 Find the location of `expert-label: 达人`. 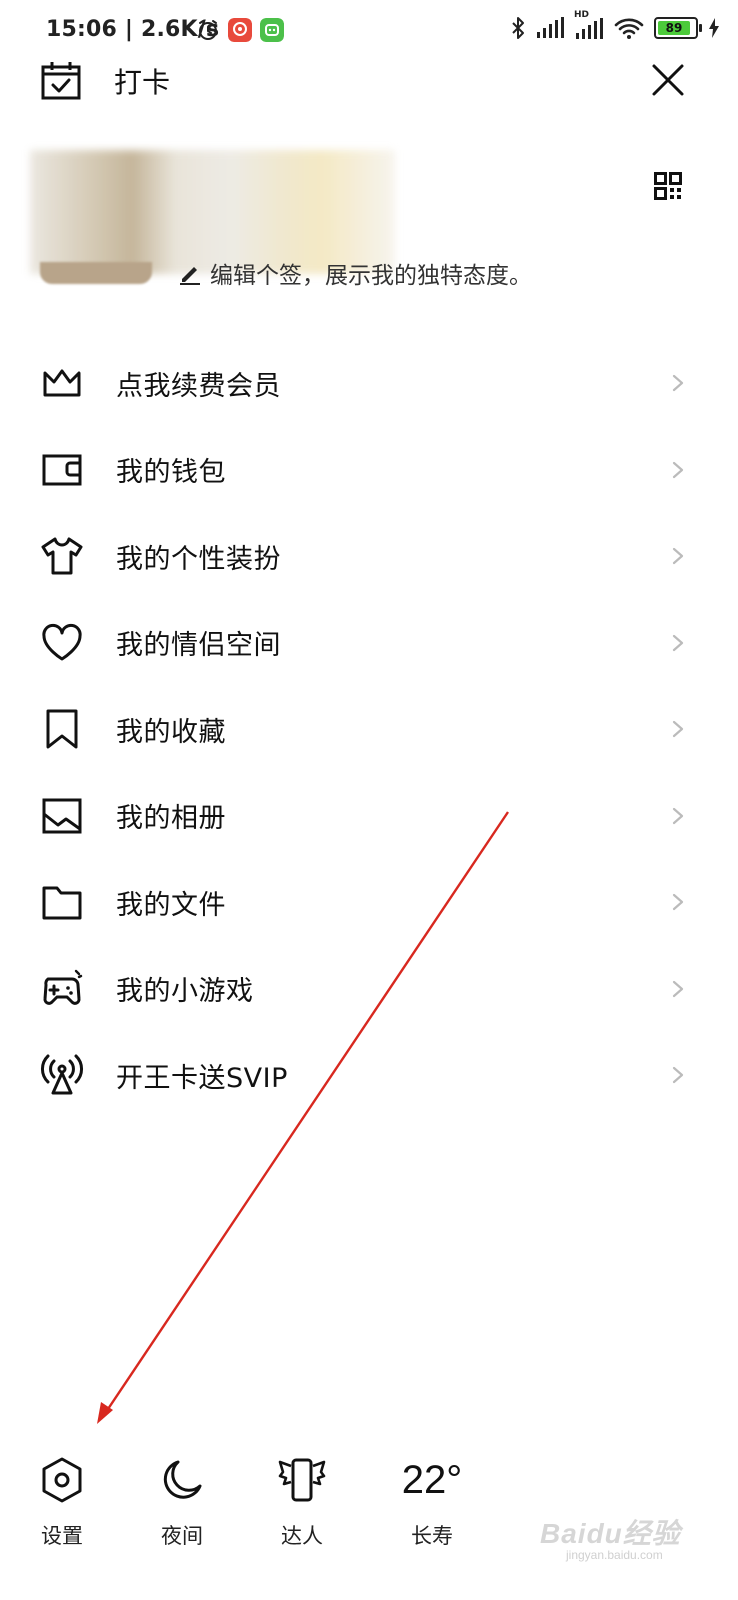

expert-label: 达人 is located at coordinates (302, 1536).